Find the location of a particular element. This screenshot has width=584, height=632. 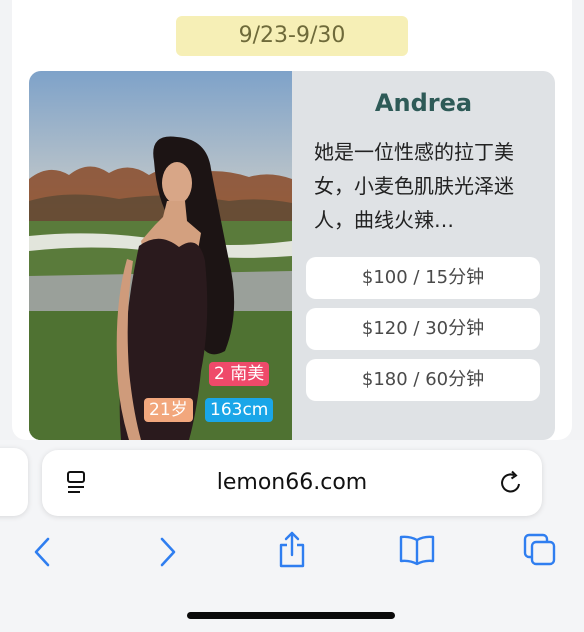

back-chevron-icon is located at coordinates (42, 552).